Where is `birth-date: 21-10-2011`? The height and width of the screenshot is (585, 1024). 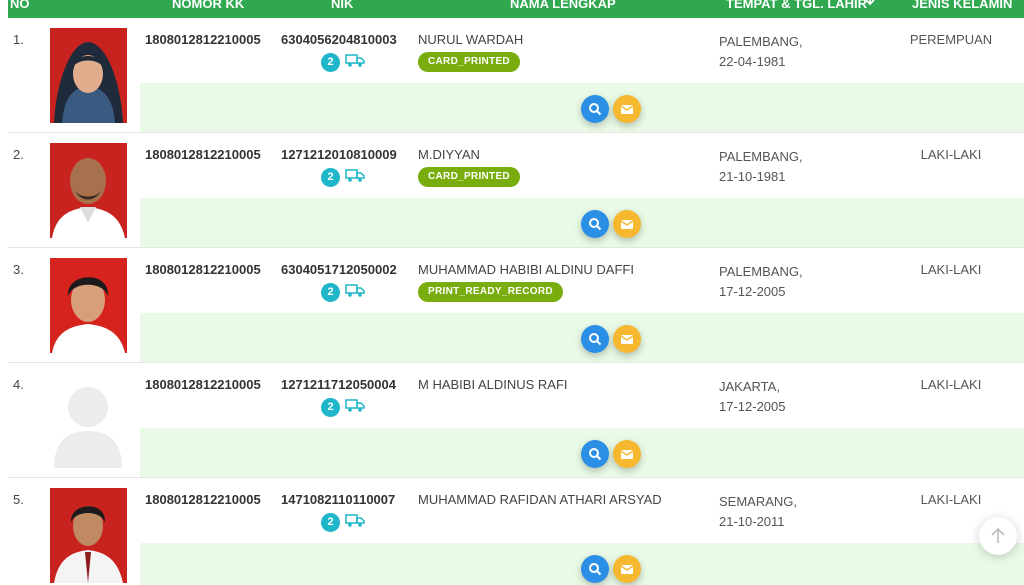 birth-date: 21-10-2011 is located at coordinates (752, 521).